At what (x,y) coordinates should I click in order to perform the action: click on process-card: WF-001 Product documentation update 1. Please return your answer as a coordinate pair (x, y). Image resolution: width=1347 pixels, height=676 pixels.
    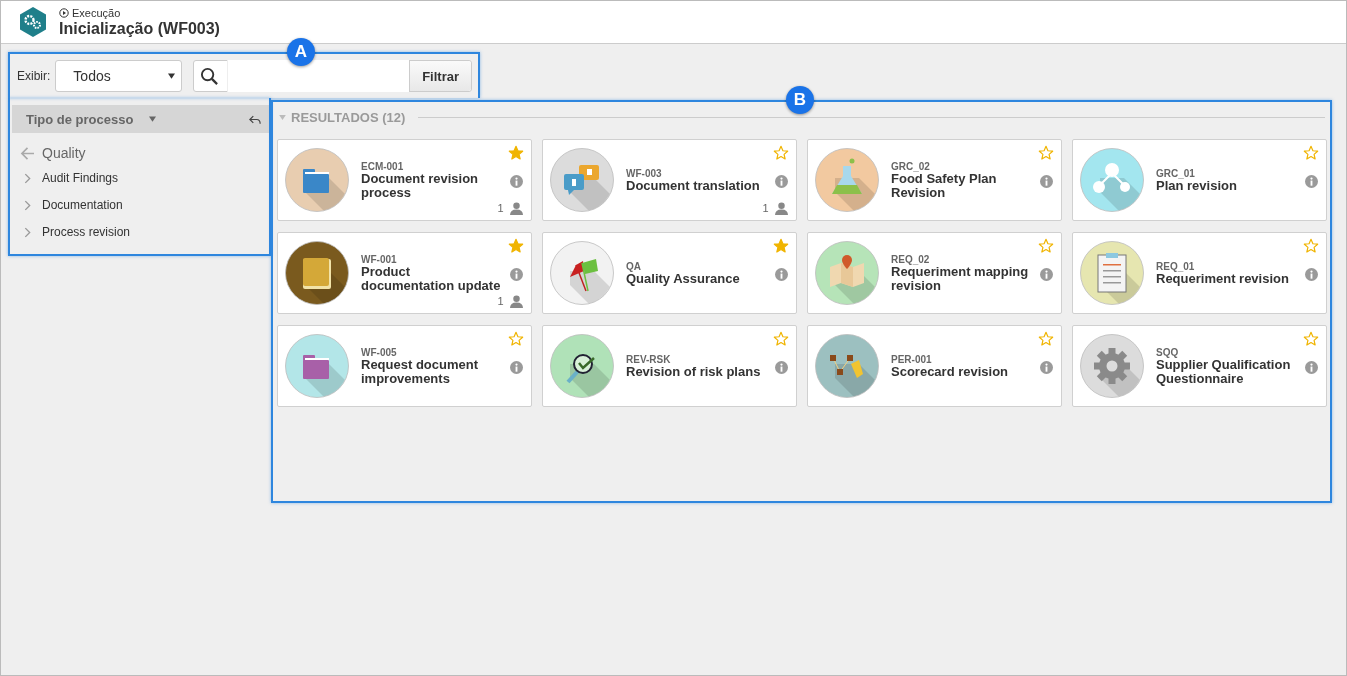
    Looking at the image, I should click on (404, 273).